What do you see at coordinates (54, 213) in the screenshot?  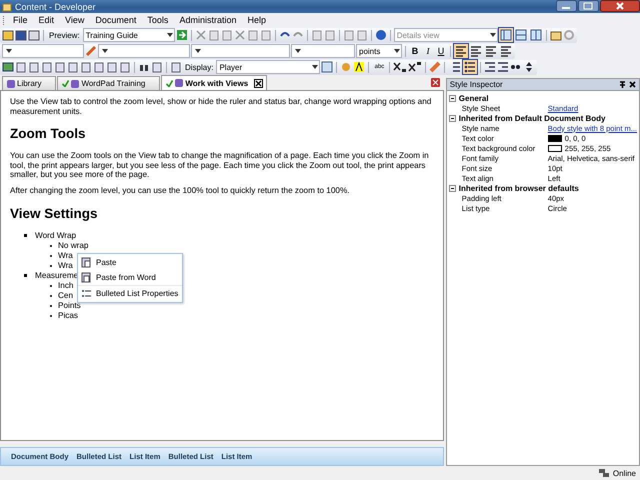 I see `heading: View Settings` at bounding box center [54, 213].